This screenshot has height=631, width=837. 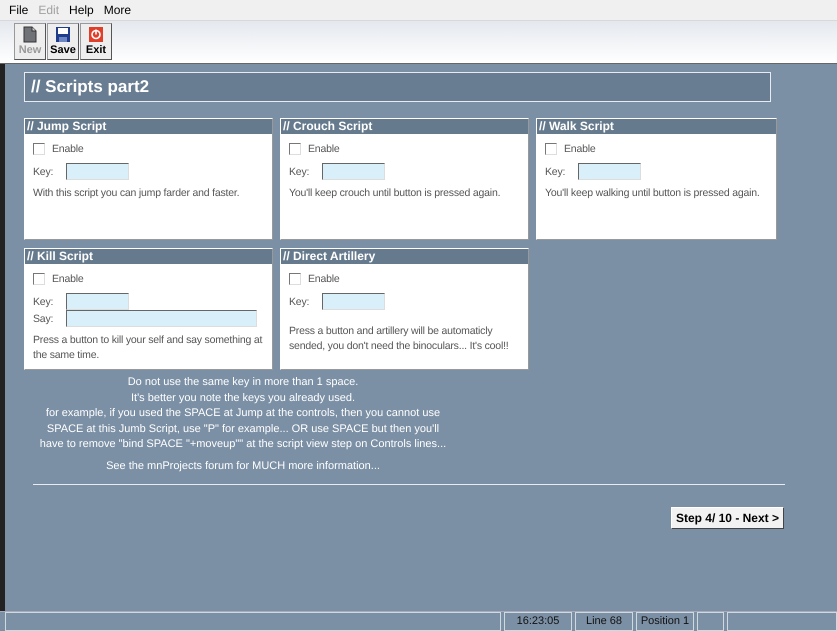 What do you see at coordinates (148, 256) in the screenshot?
I see `panel-title: // Kill Script` at bounding box center [148, 256].